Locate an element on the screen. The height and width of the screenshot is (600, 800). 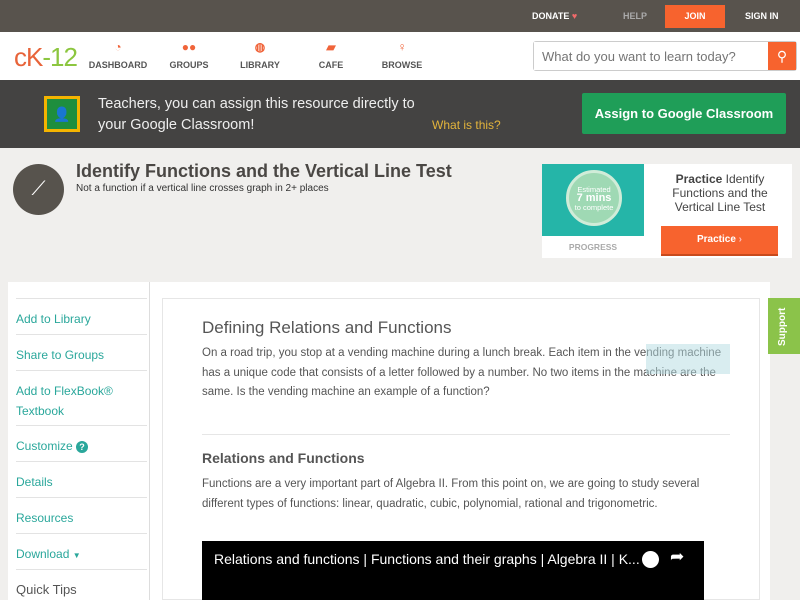
support-tab: Support is located at coordinates (784, 326).